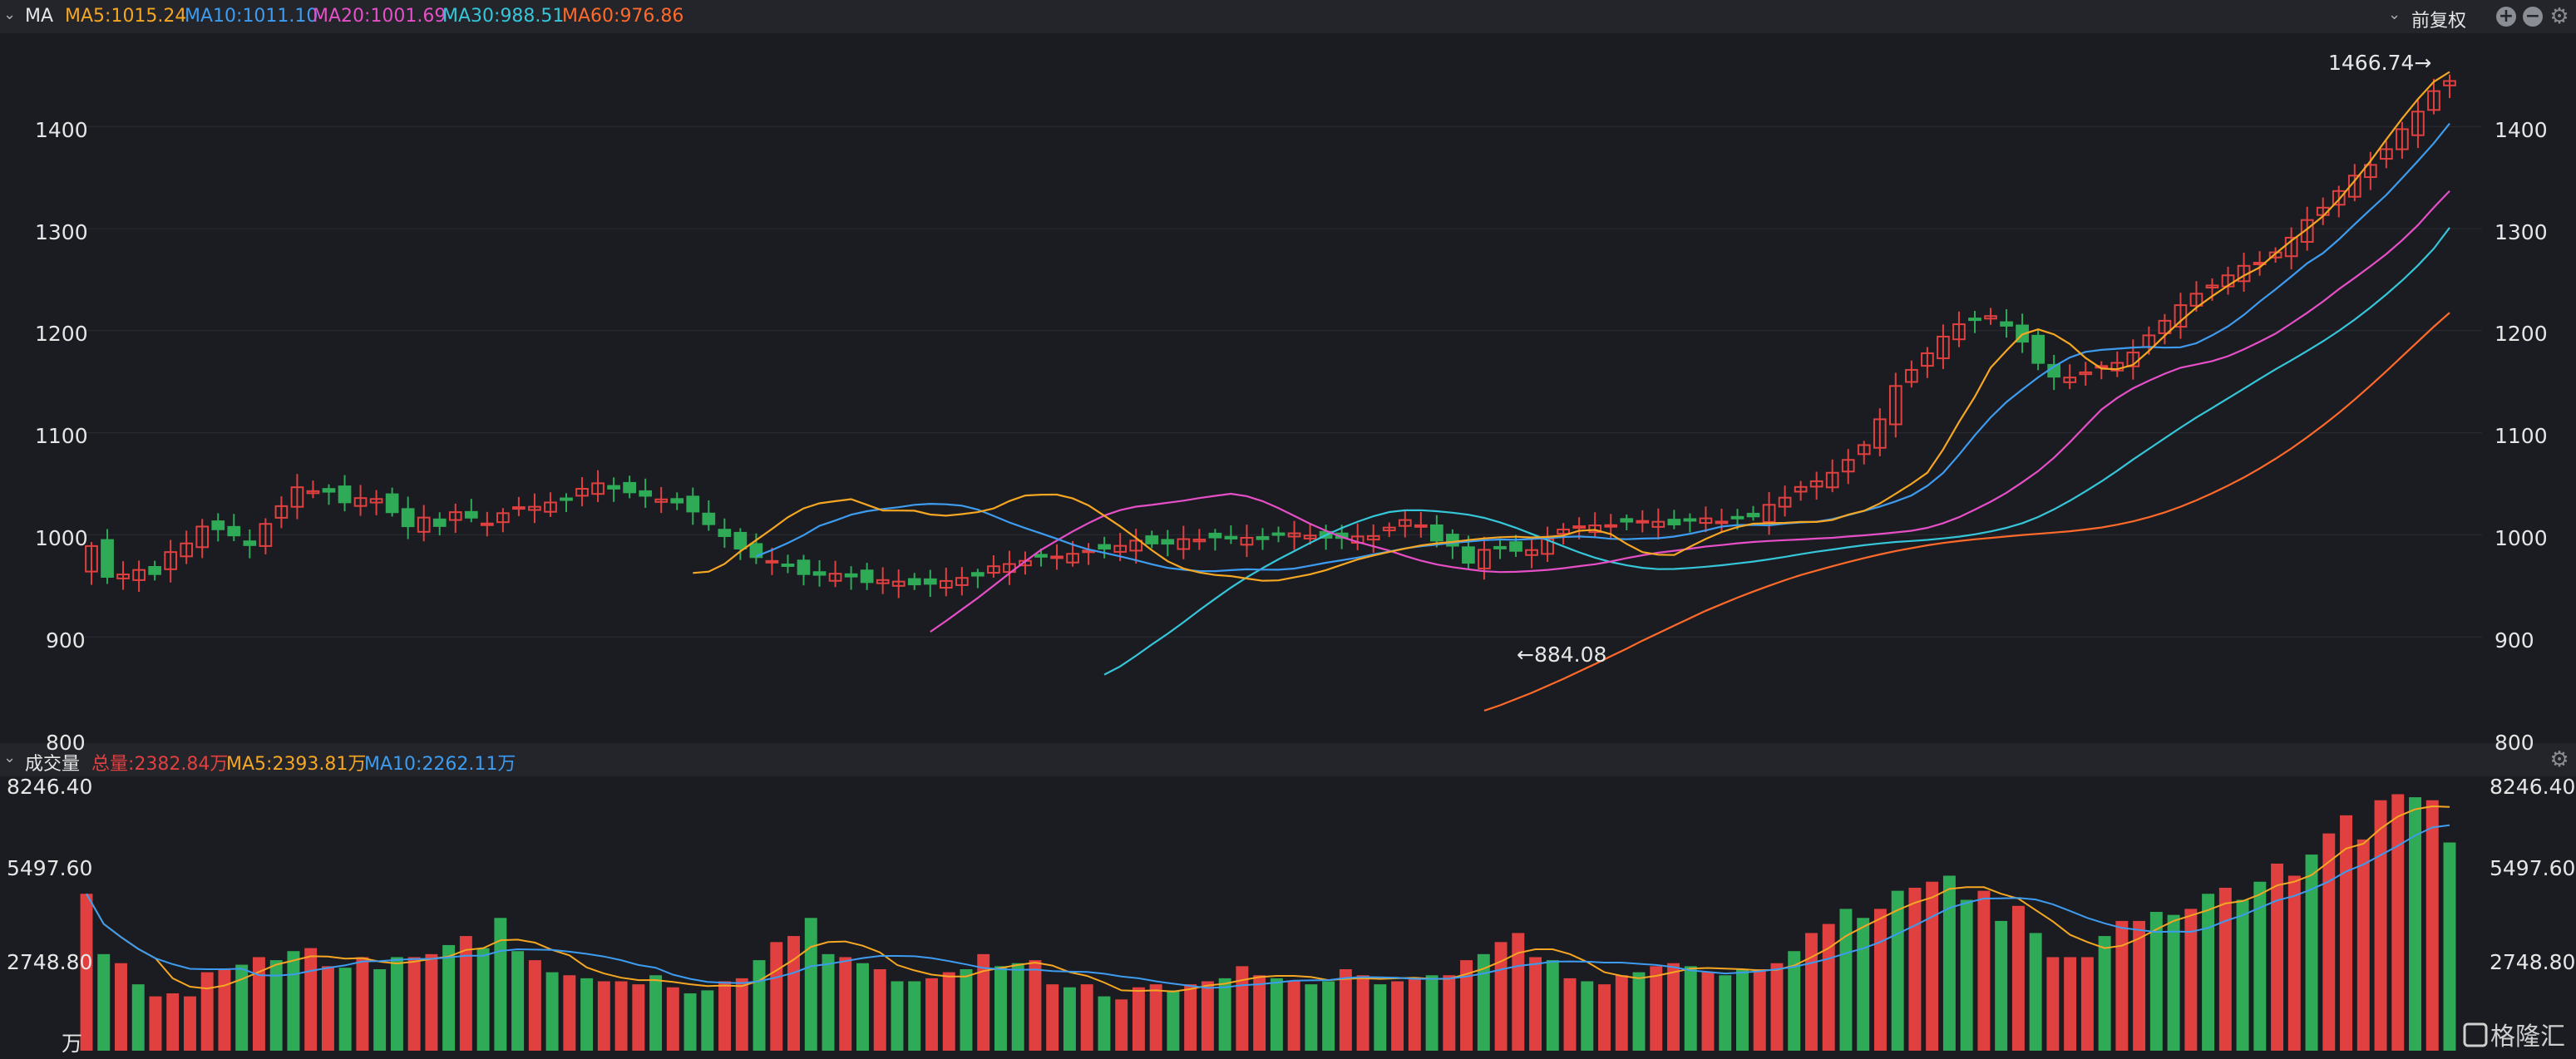  I want to click on price-tick-right: 1300, so click(2521, 232).